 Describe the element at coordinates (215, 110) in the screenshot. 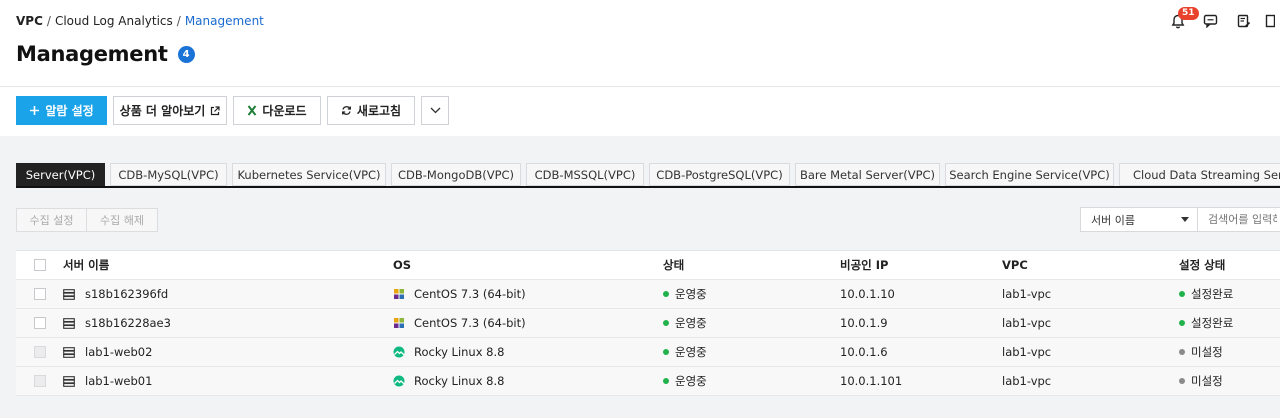

I see `external-link-icon` at that location.